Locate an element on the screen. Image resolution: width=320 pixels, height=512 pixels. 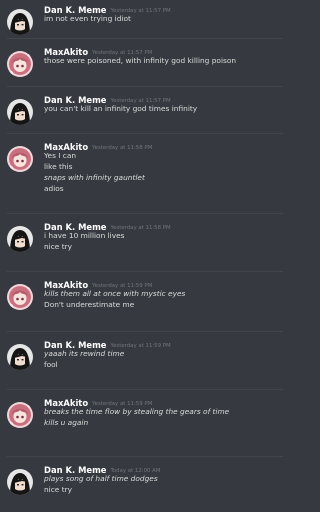
message-body: yaaah its rewind time fool is located at coordinates (164, 359).